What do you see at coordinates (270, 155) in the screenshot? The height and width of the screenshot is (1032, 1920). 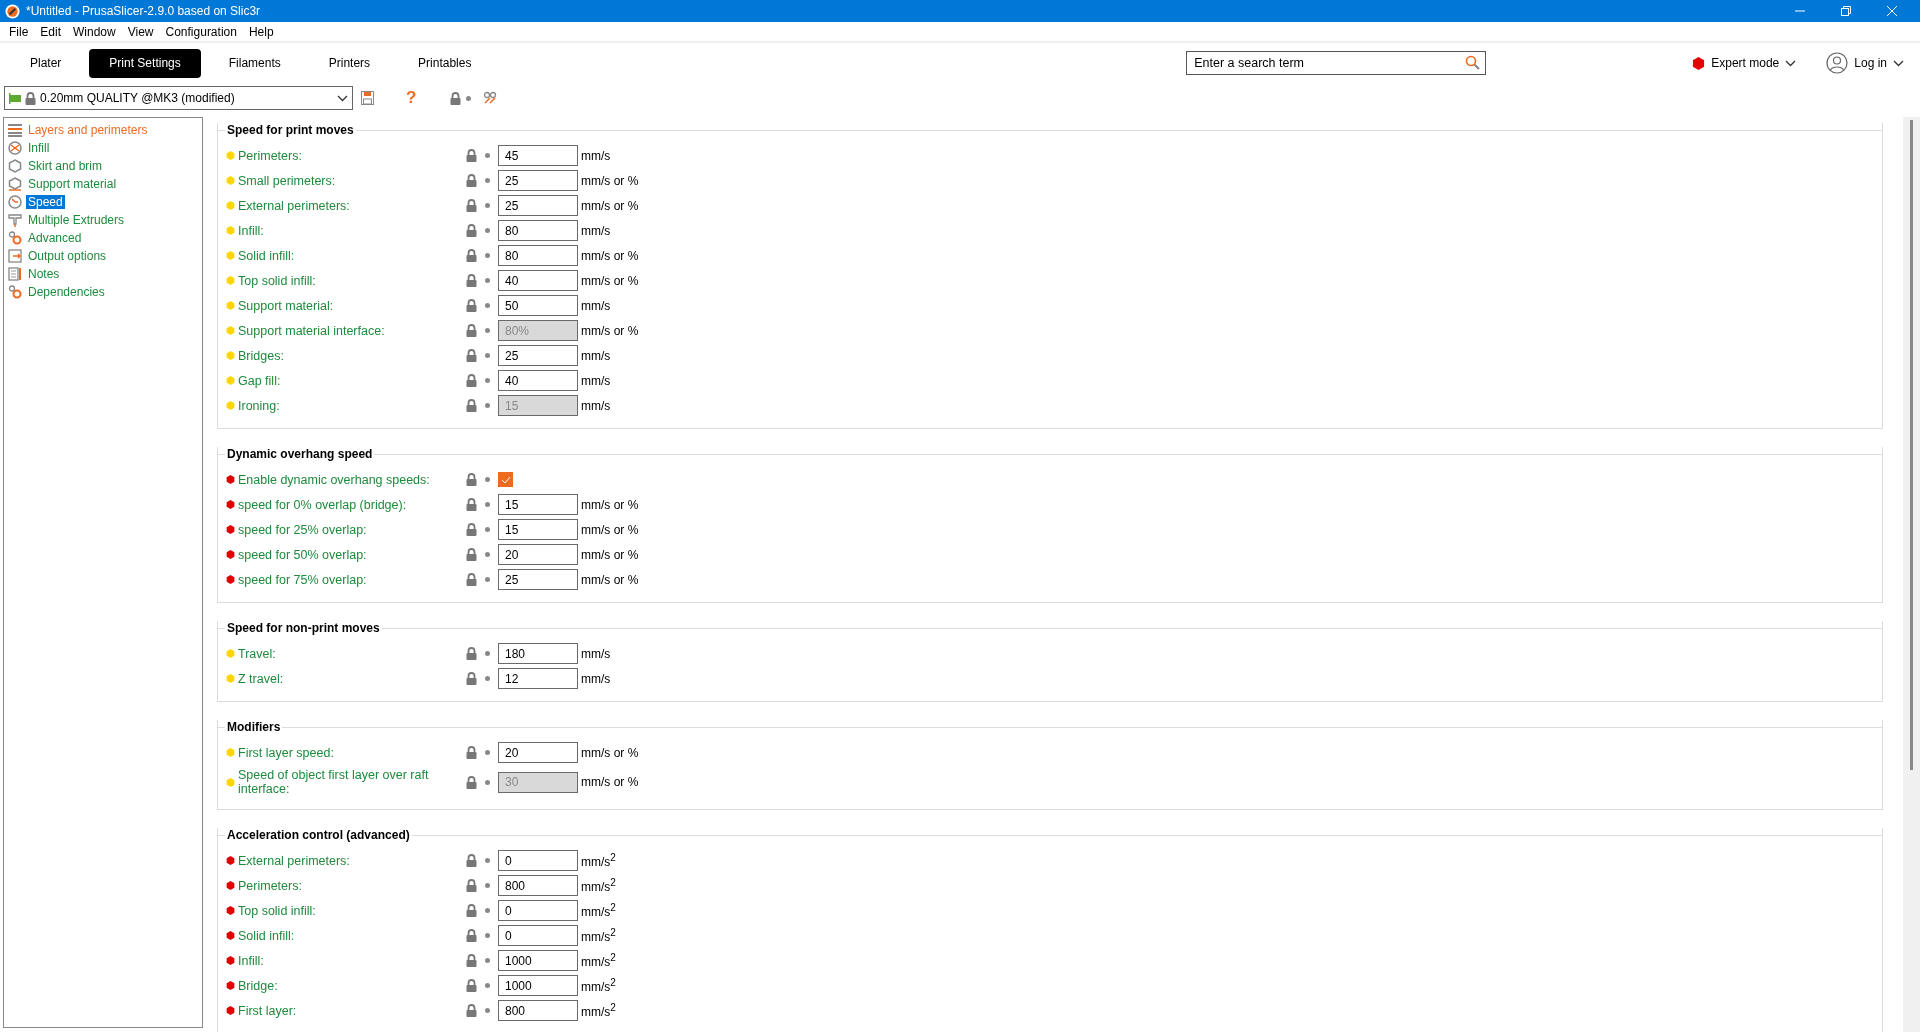 I see `setting-label: Perimeters:` at bounding box center [270, 155].